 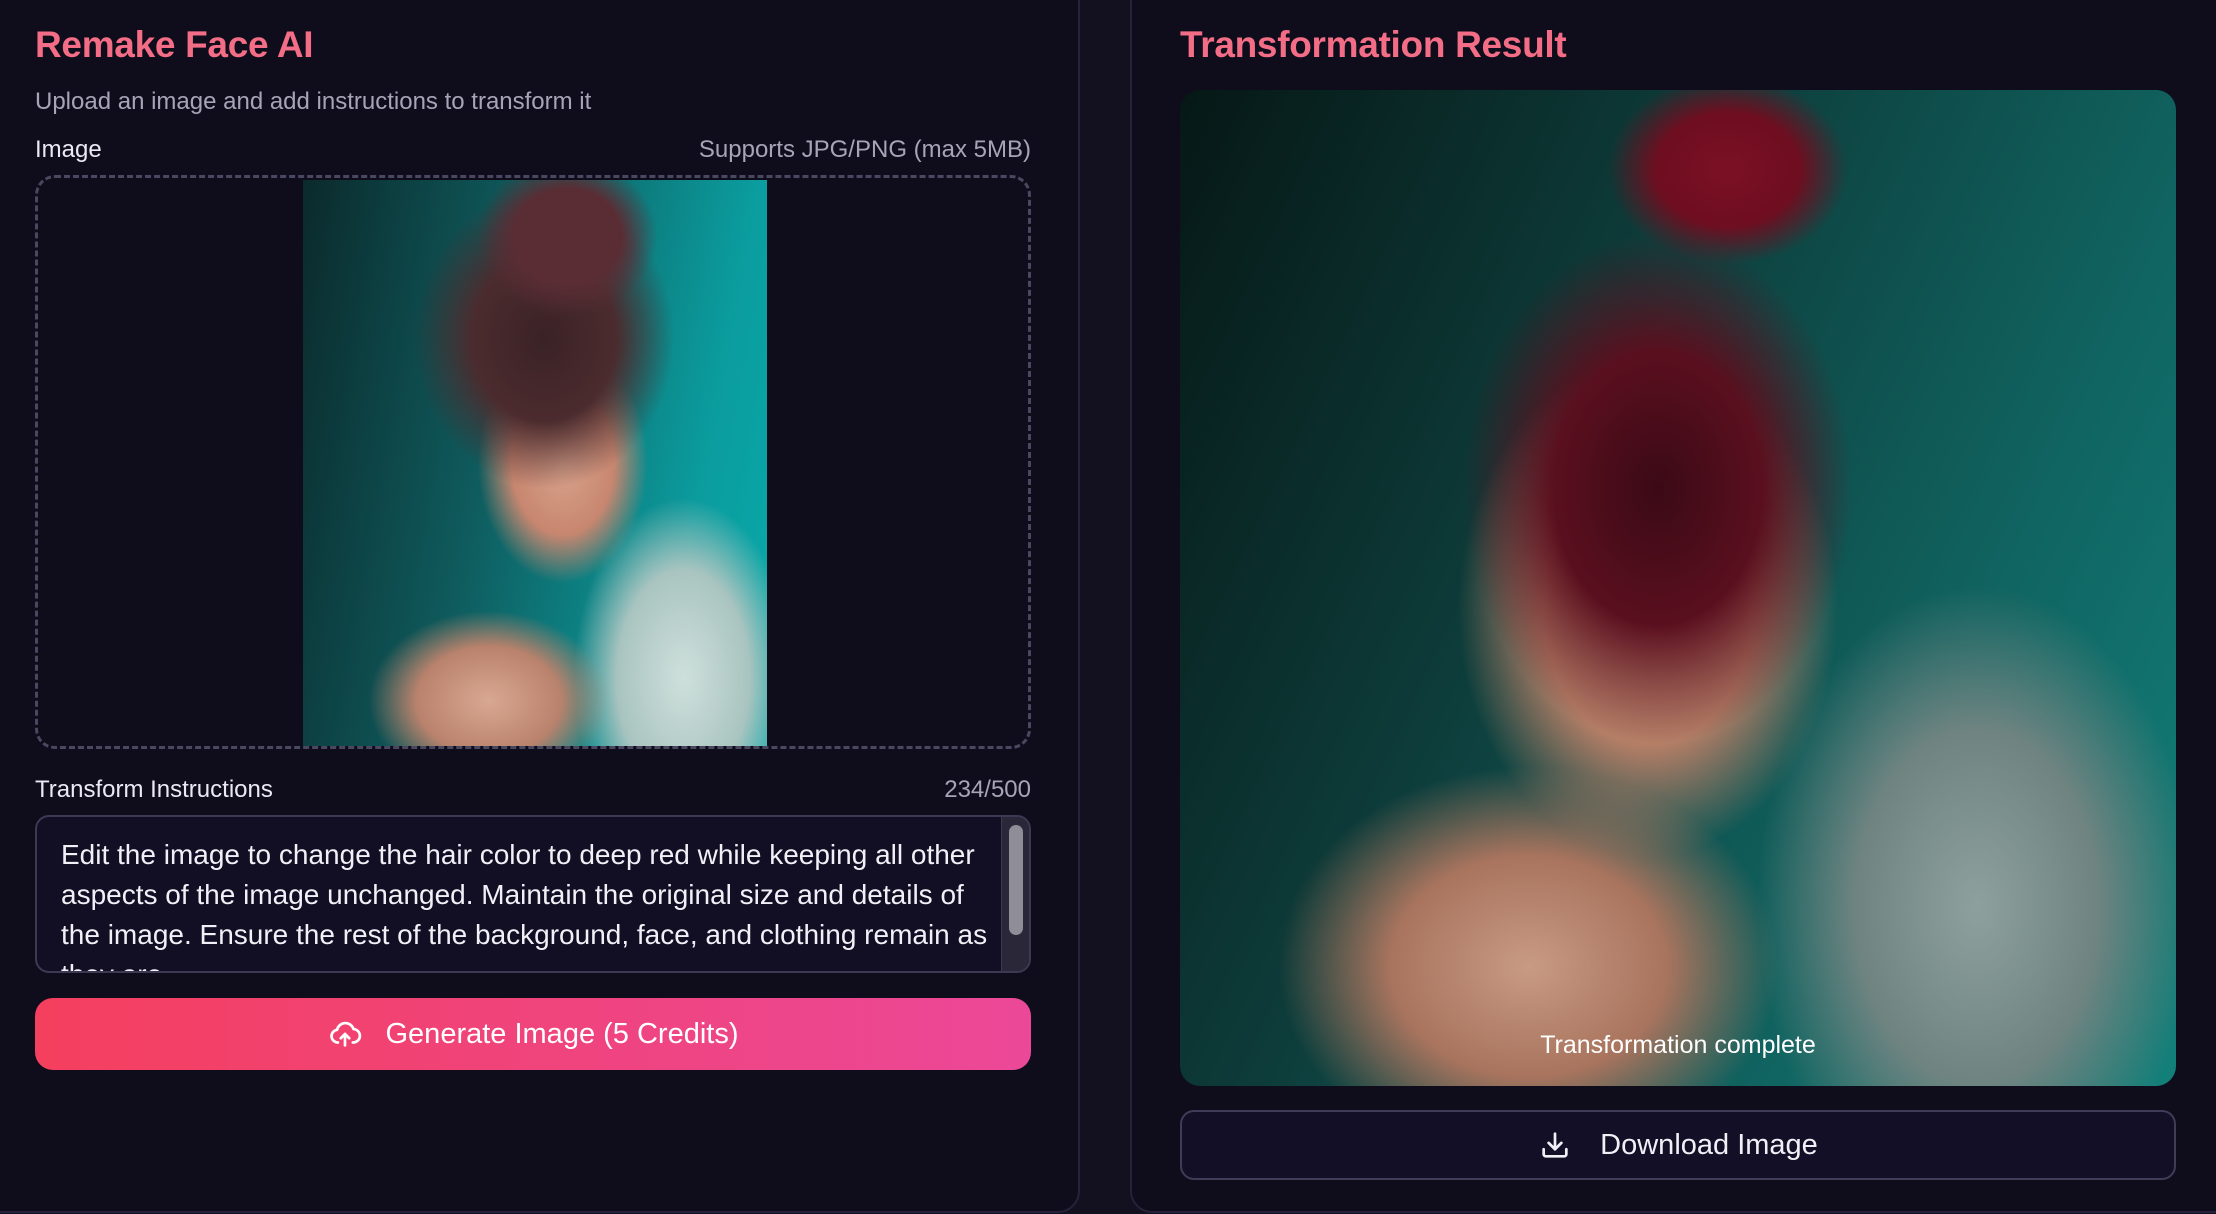 What do you see at coordinates (154, 789) in the screenshot?
I see `instructions-label: Transform Instructions` at bounding box center [154, 789].